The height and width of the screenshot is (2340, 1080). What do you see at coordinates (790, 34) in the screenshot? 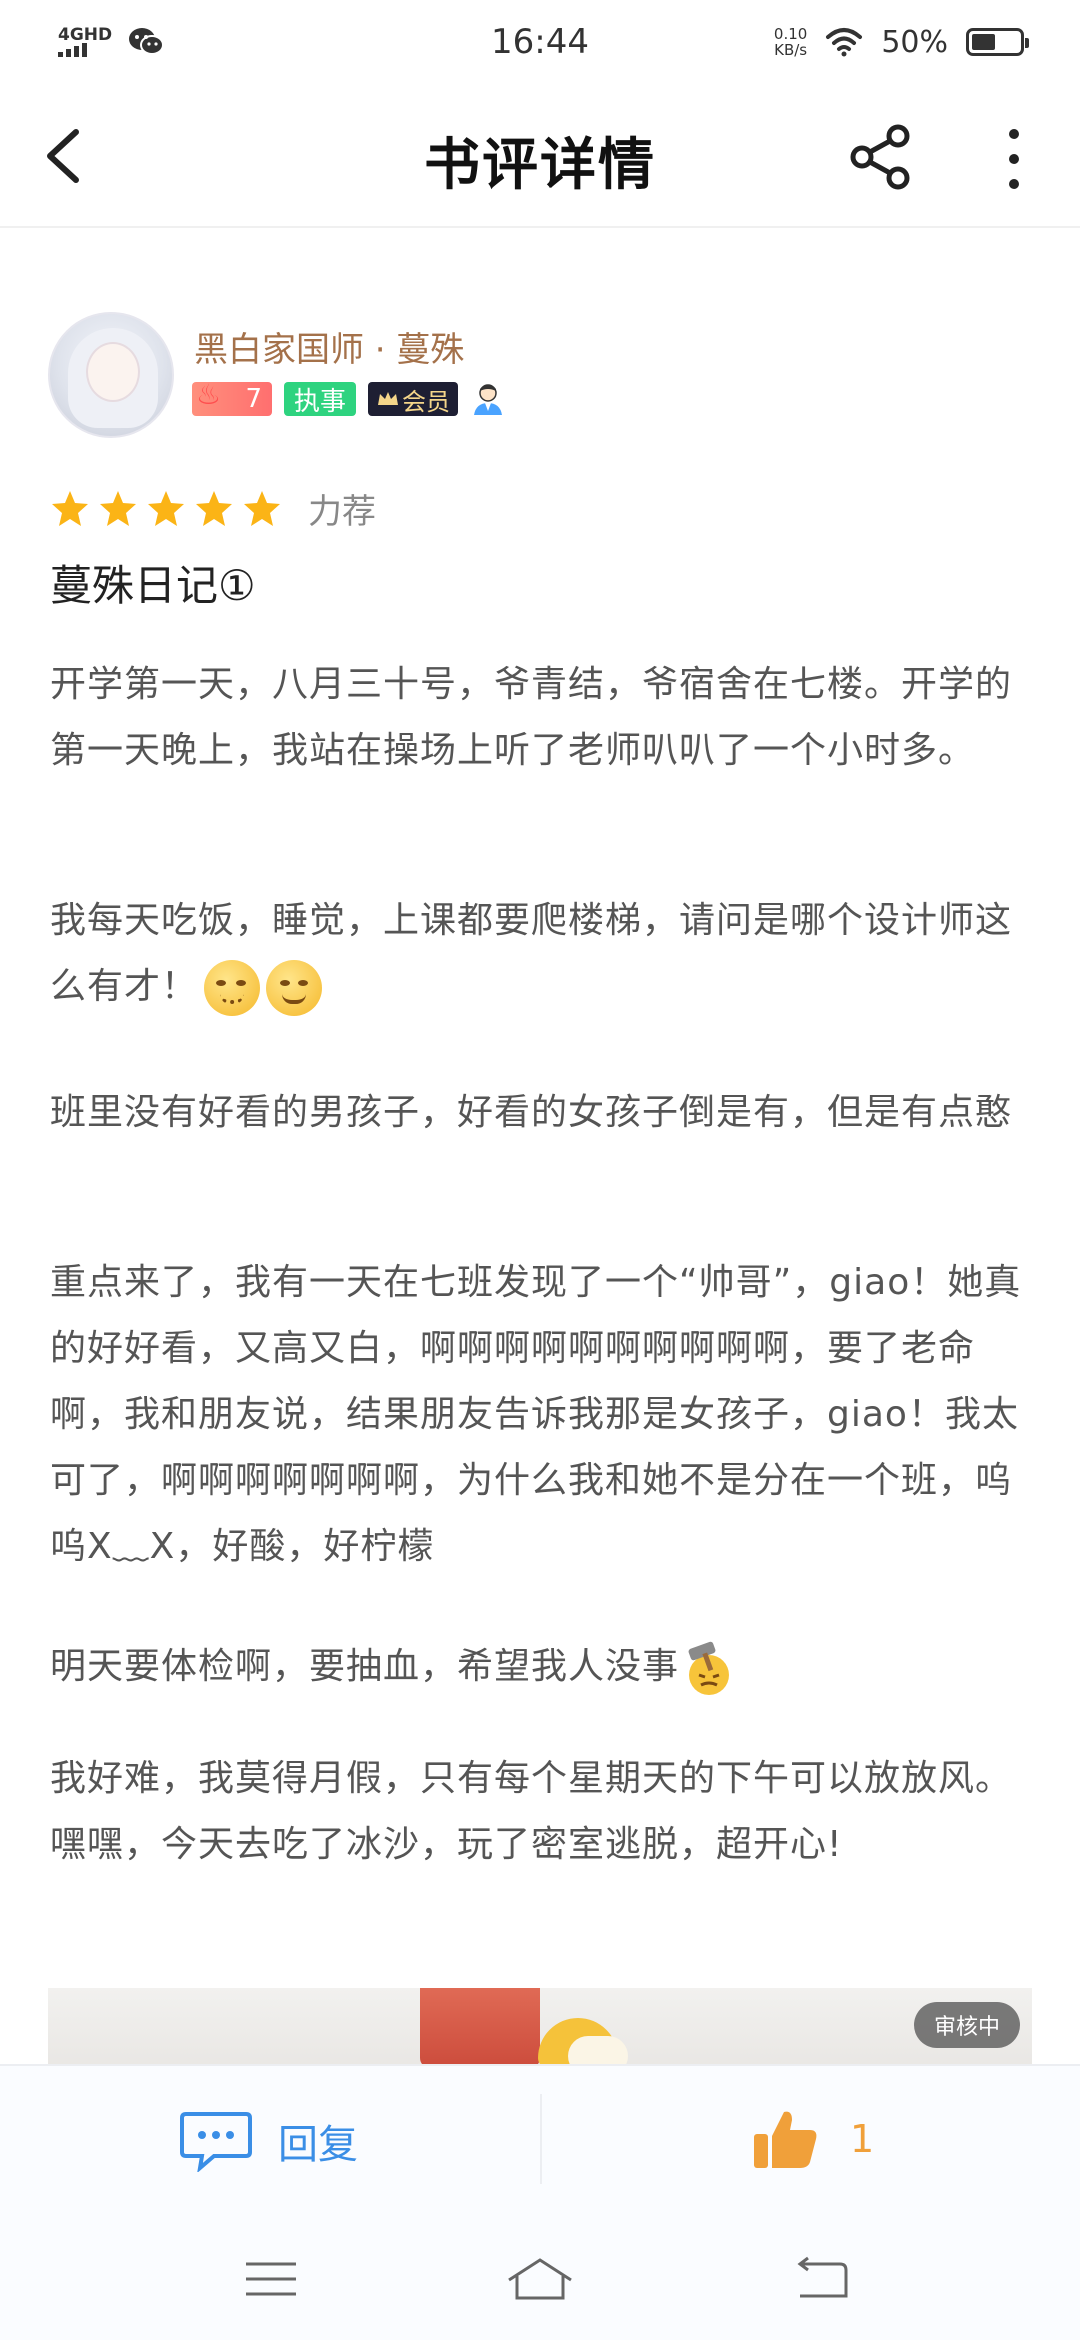
I see `speed-value: 0.10` at bounding box center [790, 34].